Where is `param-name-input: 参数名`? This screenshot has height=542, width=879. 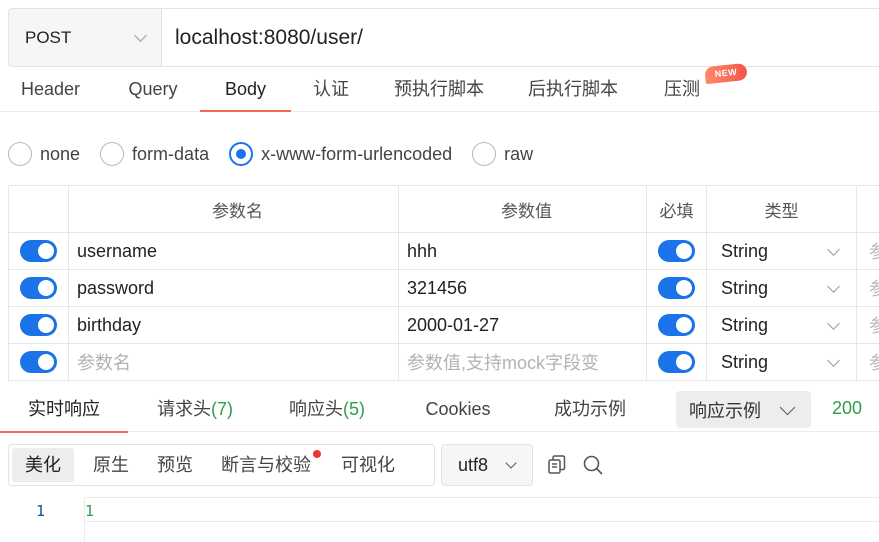
param-name-input: 参数名 is located at coordinates (234, 362).